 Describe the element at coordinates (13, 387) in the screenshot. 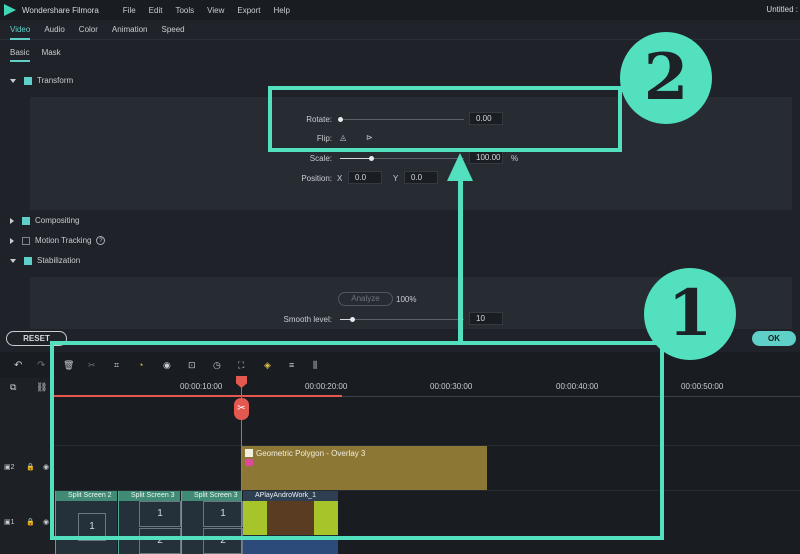

I see `add-track-icon: ⧉` at that location.